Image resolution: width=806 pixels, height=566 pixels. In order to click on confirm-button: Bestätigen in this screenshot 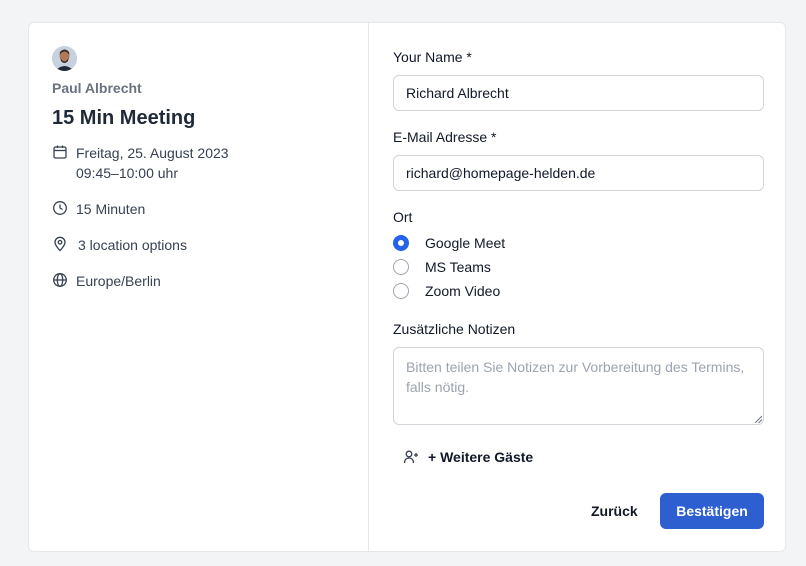, I will do `click(712, 511)`.